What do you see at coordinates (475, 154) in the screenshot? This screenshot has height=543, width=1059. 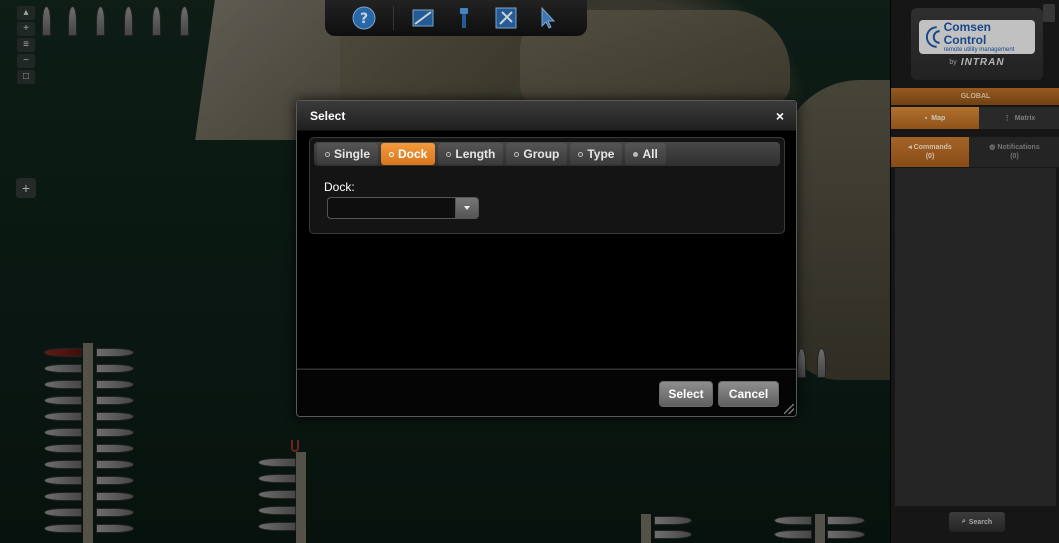 I see `tab-length-label: Length` at bounding box center [475, 154].